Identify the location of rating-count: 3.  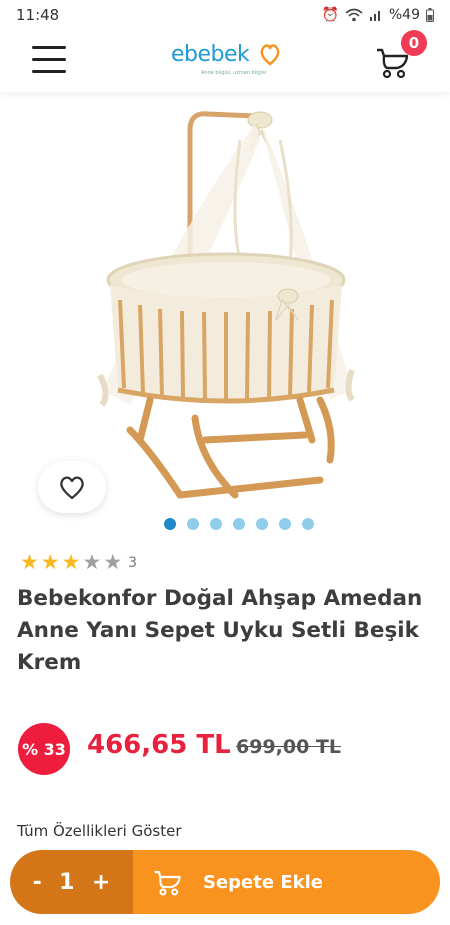
(133, 562).